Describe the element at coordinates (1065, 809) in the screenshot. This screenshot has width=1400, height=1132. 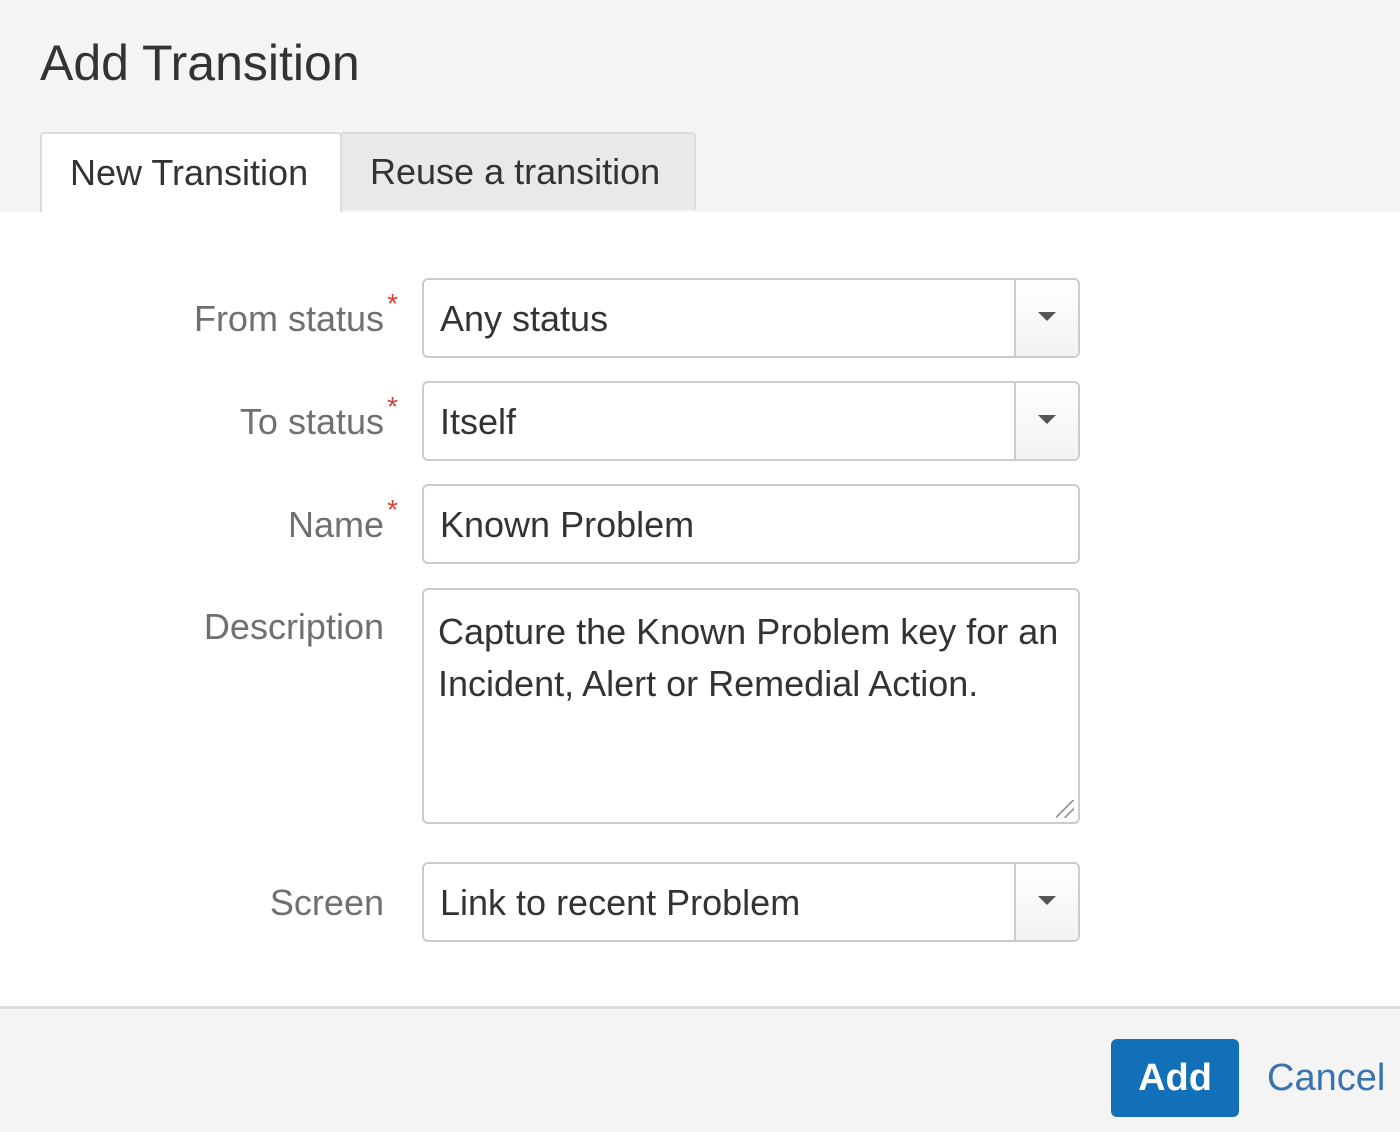
I see `resize-handle-icon` at that location.